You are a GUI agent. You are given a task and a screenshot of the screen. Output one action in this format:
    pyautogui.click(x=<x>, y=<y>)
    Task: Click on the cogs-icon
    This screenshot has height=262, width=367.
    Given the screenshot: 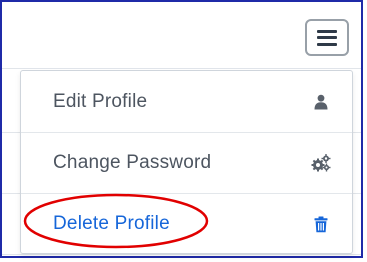 What is the action you would take?
    pyautogui.click(x=321, y=163)
    